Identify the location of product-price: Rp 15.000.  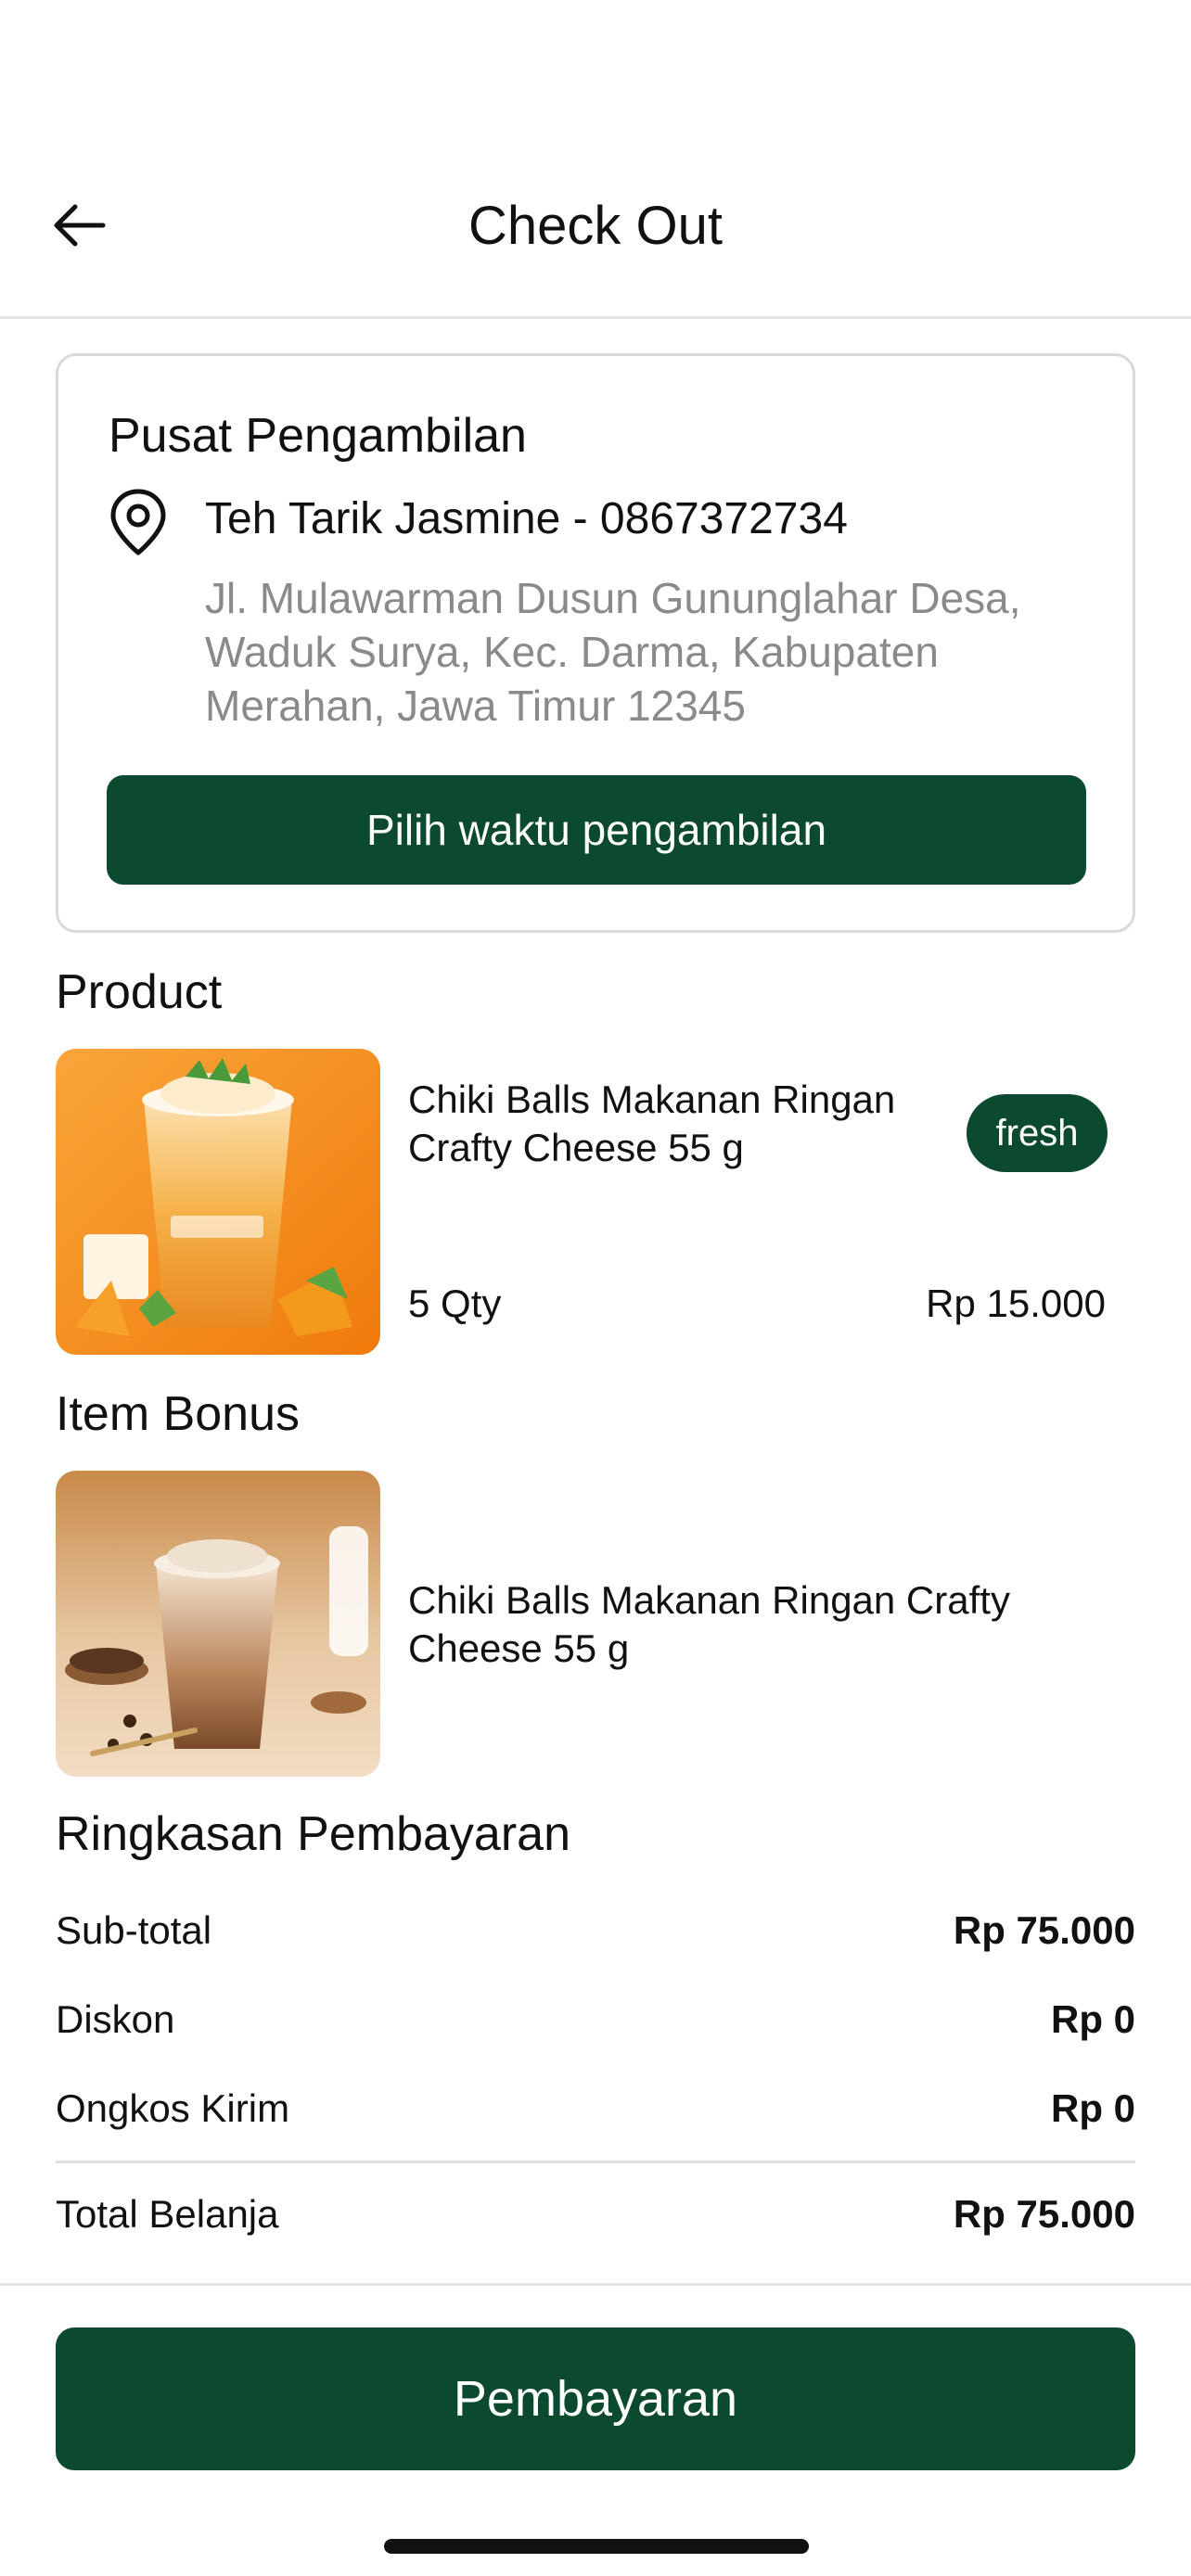
(1016, 1304).